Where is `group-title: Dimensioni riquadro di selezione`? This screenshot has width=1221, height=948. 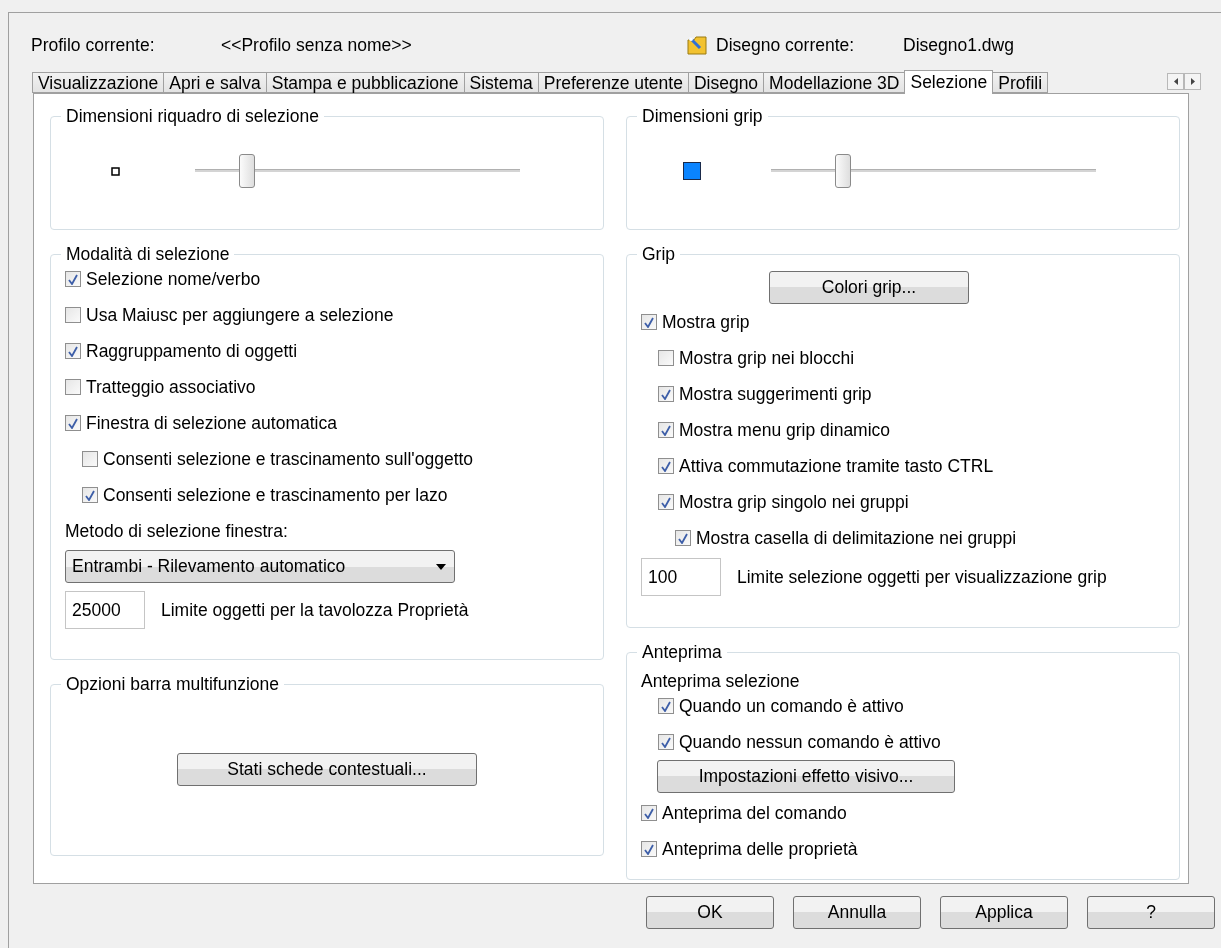 group-title: Dimensioni riquadro di selezione is located at coordinates (192, 116).